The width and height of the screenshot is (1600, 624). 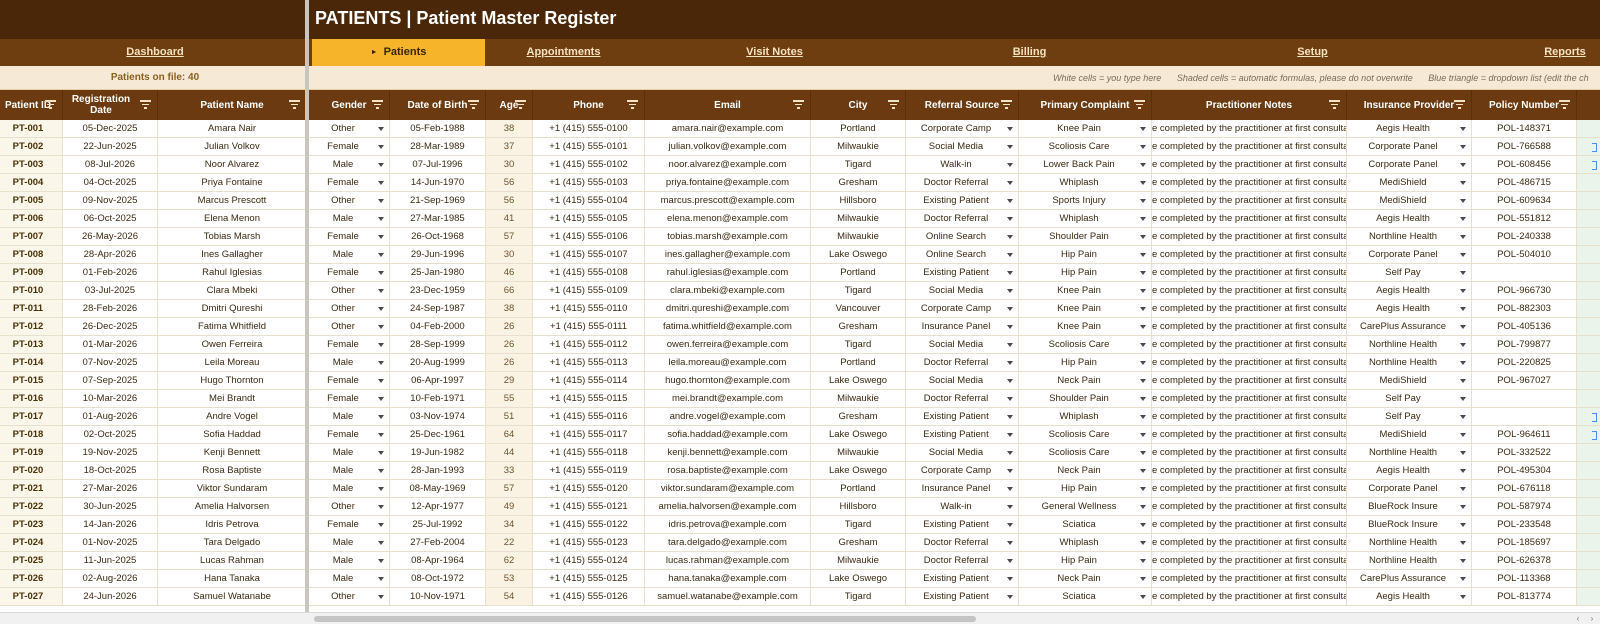 I want to click on cell-policy: POL-626378, so click(x=1524, y=561).